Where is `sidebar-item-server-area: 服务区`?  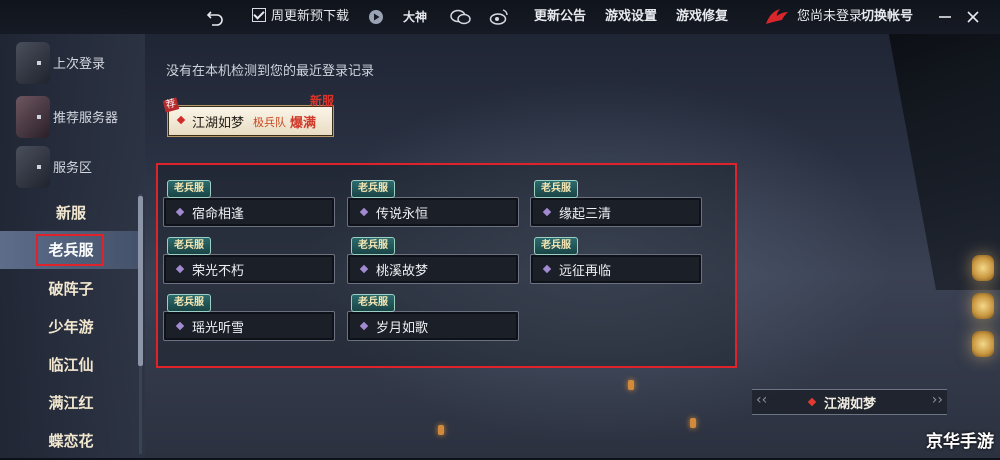
sidebar-item-server-area: 服务区 is located at coordinates (75, 167).